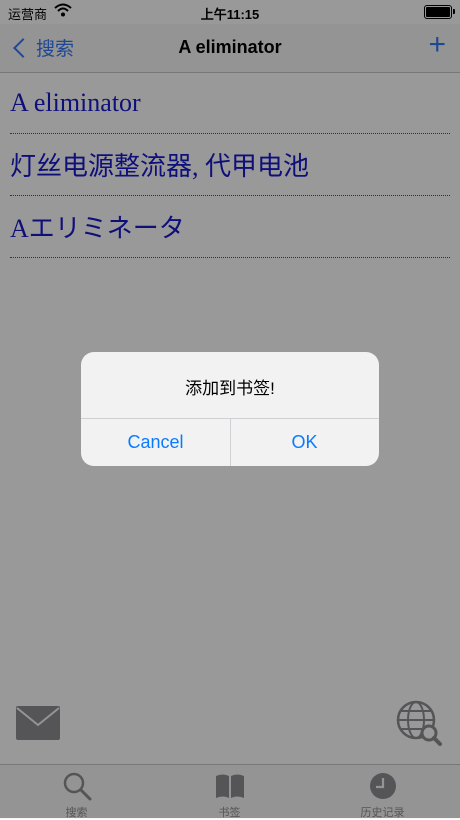  What do you see at coordinates (156, 442) in the screenshot?
I see `cancel-button: Cancel` at bounding box center [156, 442].